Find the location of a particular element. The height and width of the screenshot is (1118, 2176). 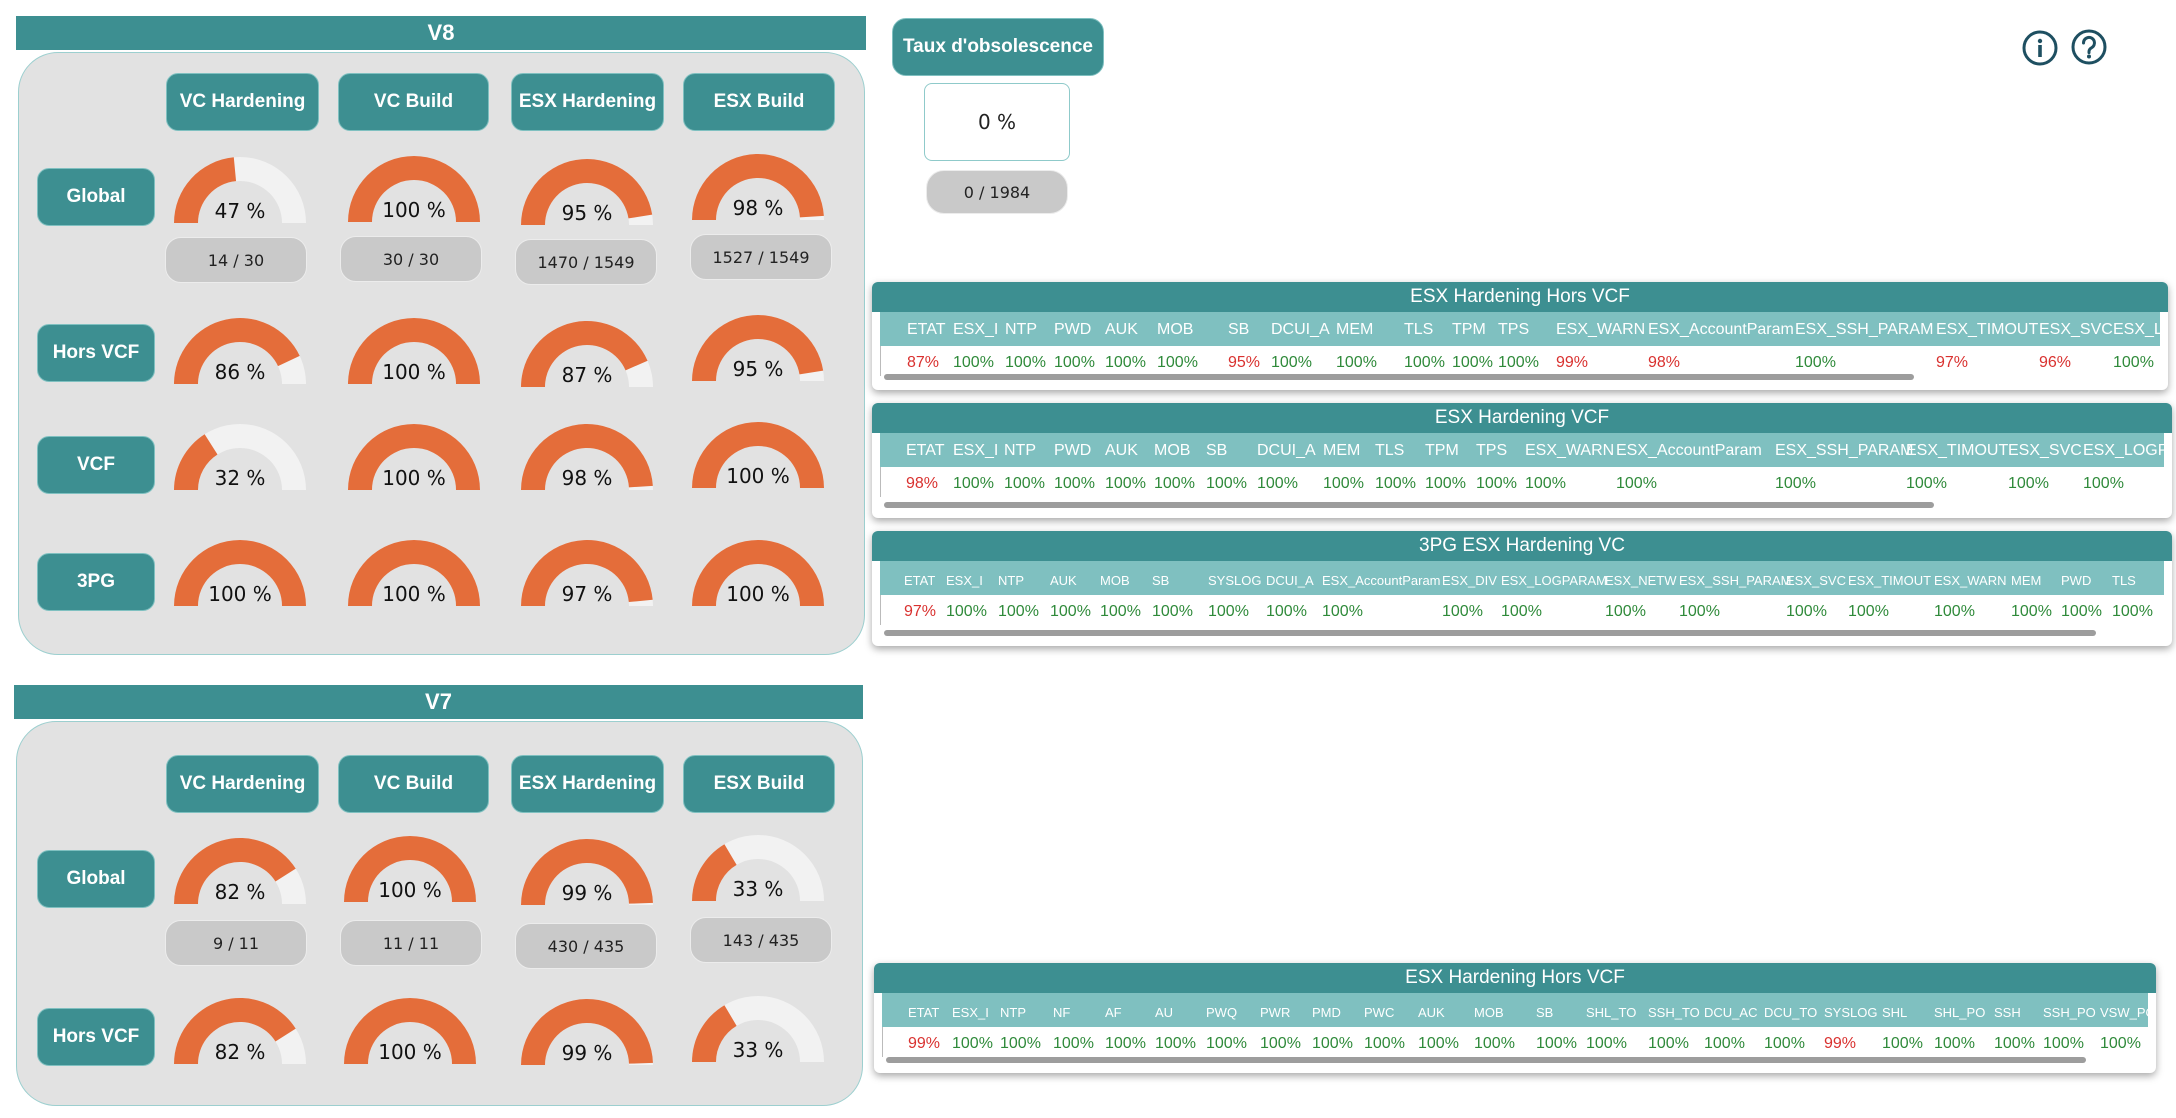

table-header-cell: DCU_AC is located at coordinates (1730, 1012).